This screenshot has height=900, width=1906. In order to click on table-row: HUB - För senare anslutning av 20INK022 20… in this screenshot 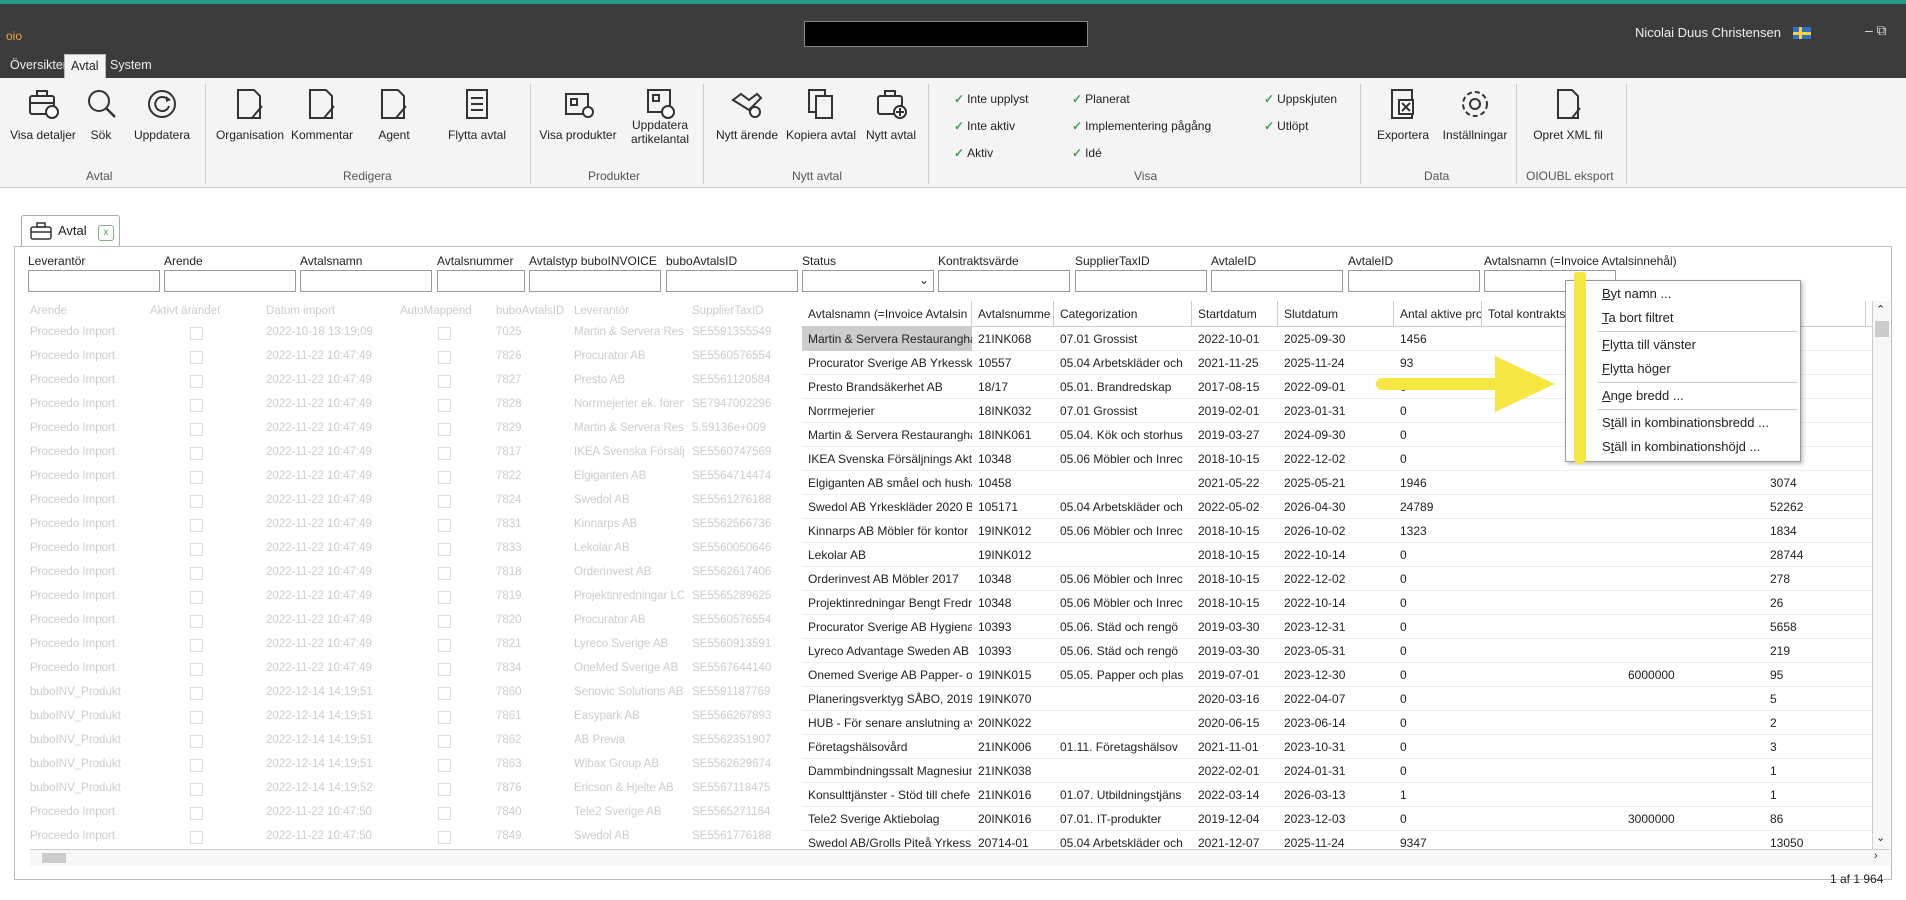, I will do `click(1337, 723)`.